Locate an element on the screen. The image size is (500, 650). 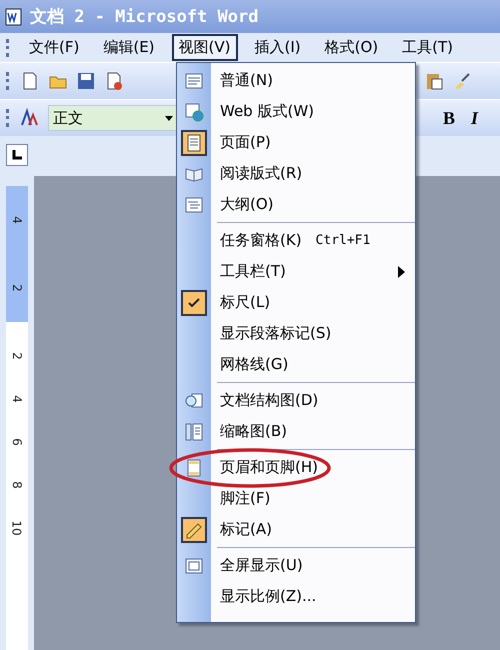
menu-item: 标记(A) is located at coordinates (296, 529).